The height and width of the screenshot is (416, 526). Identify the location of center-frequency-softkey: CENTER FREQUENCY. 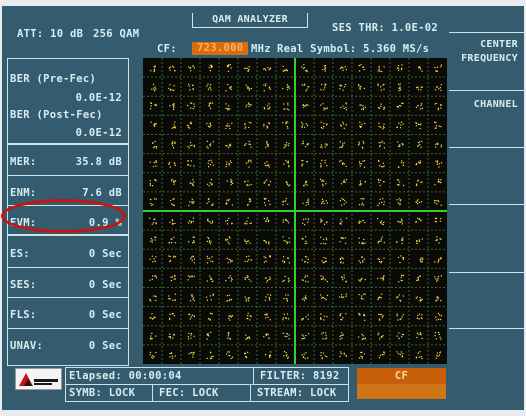
(487, 52).